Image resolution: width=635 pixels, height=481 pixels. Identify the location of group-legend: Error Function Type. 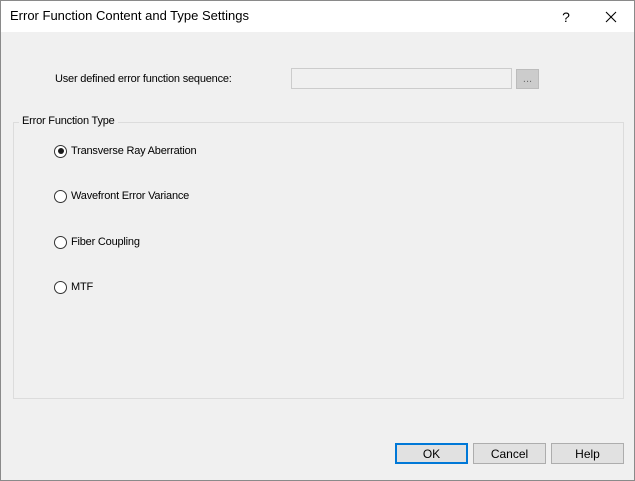
(68, 121).